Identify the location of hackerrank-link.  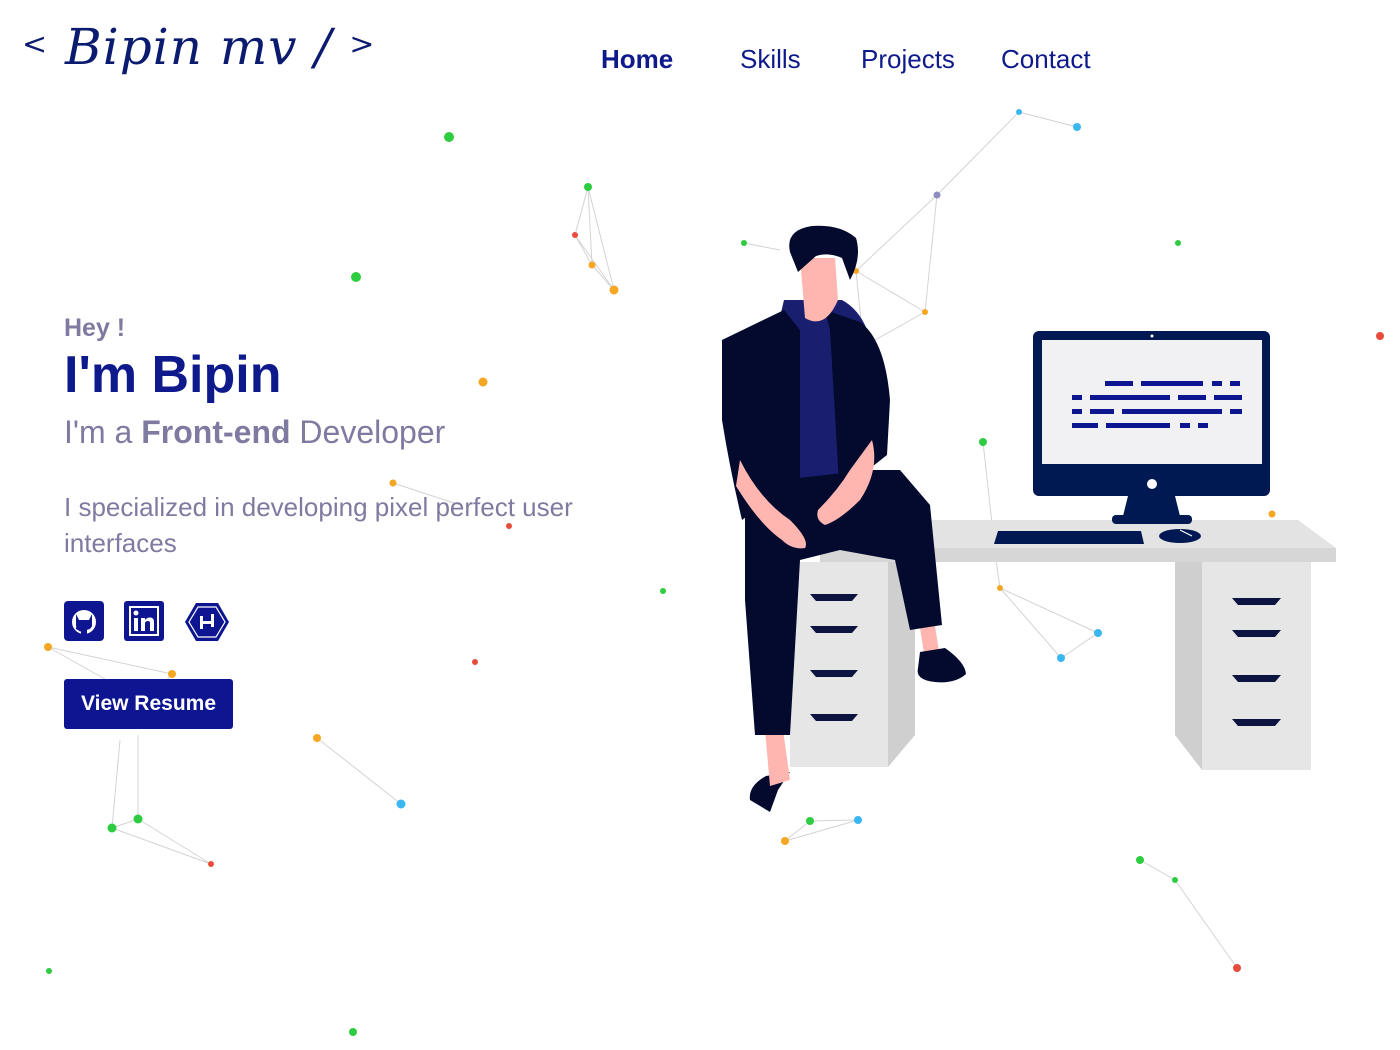
(206, 621).